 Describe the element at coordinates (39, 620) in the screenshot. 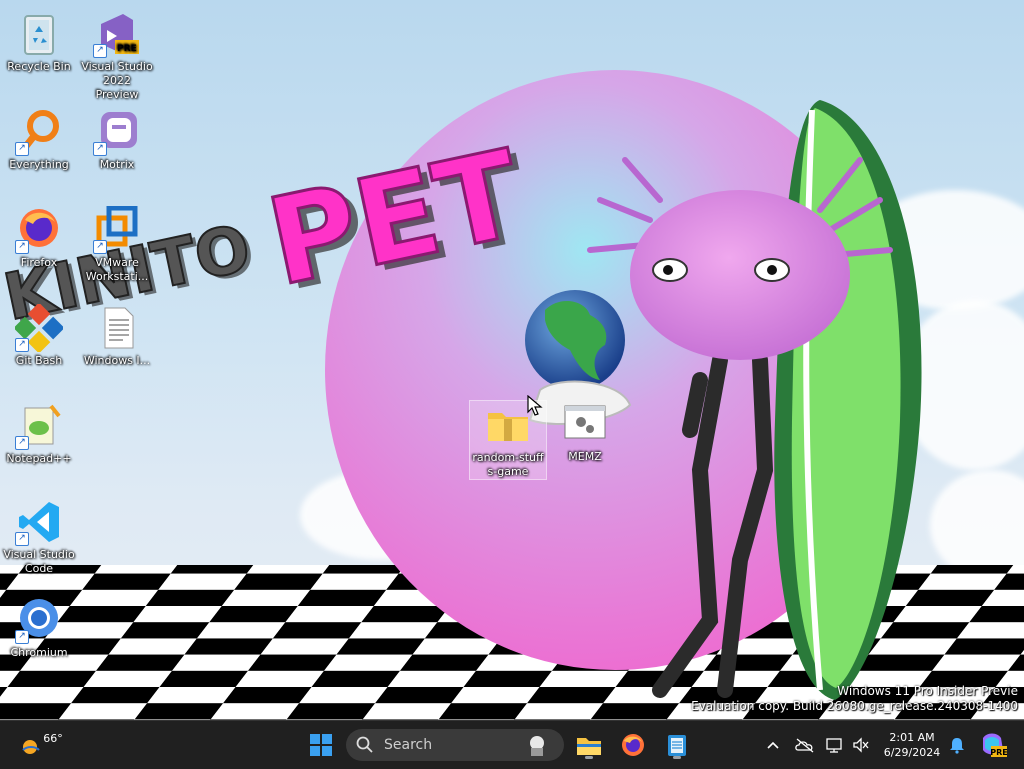

I see `chromium-icon: ↗` at that location.